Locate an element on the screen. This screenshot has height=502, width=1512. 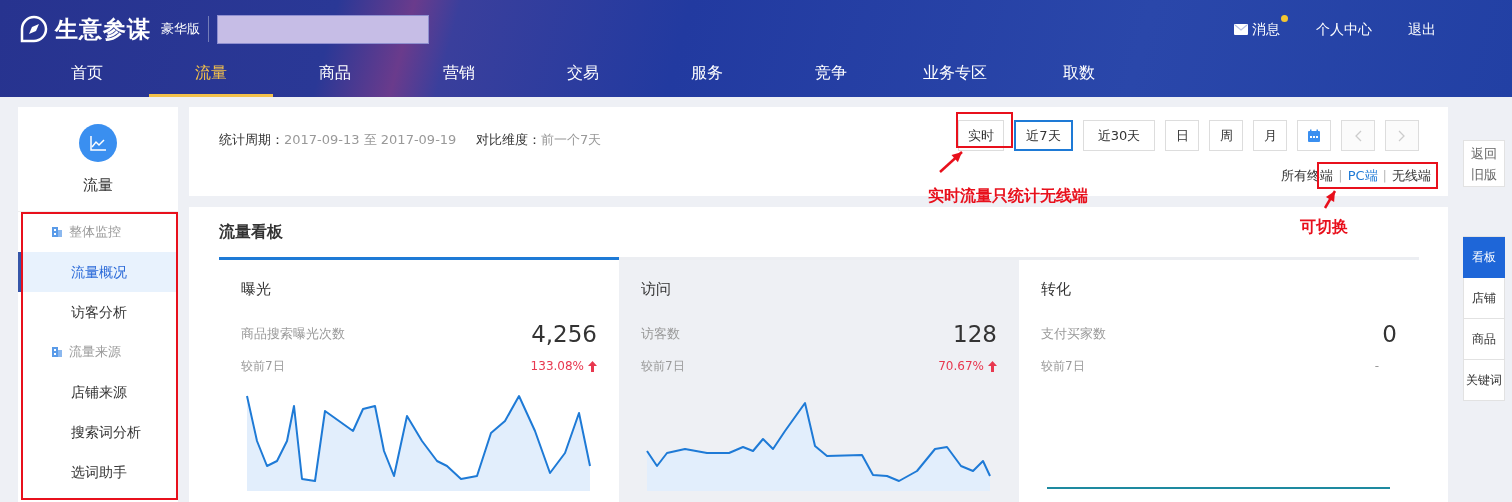
line-chart-icon is located at coordinates (98, 143).